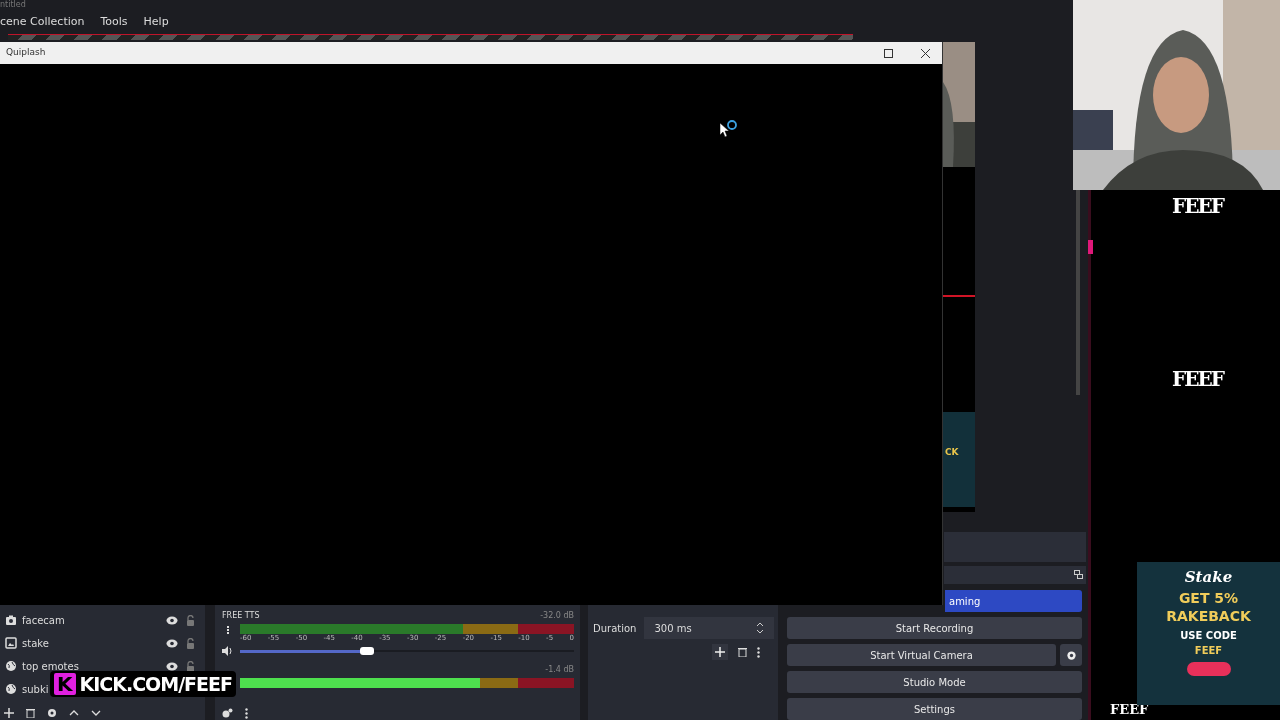 This screenshot has width=1280, height=720. I want to click on menu-item: Help, so click(156, 22).